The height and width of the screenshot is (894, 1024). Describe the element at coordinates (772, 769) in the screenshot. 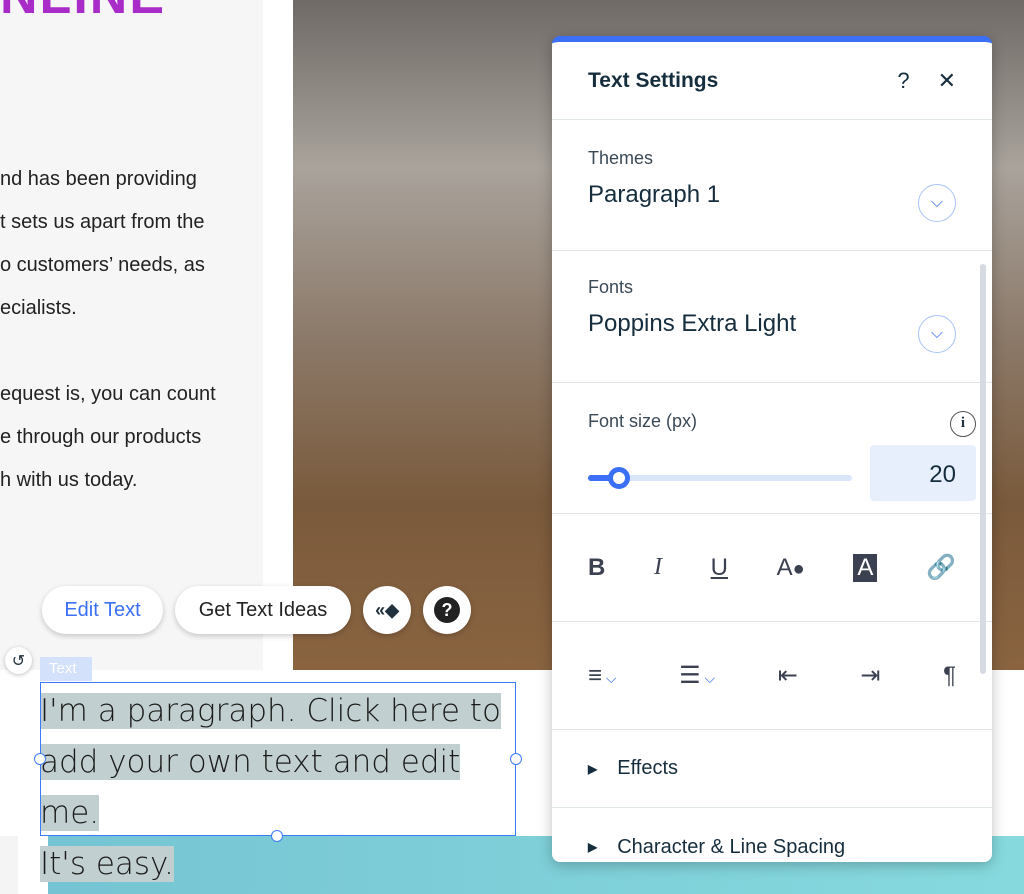

I see `effects-section: ▶ Effects` at that location.